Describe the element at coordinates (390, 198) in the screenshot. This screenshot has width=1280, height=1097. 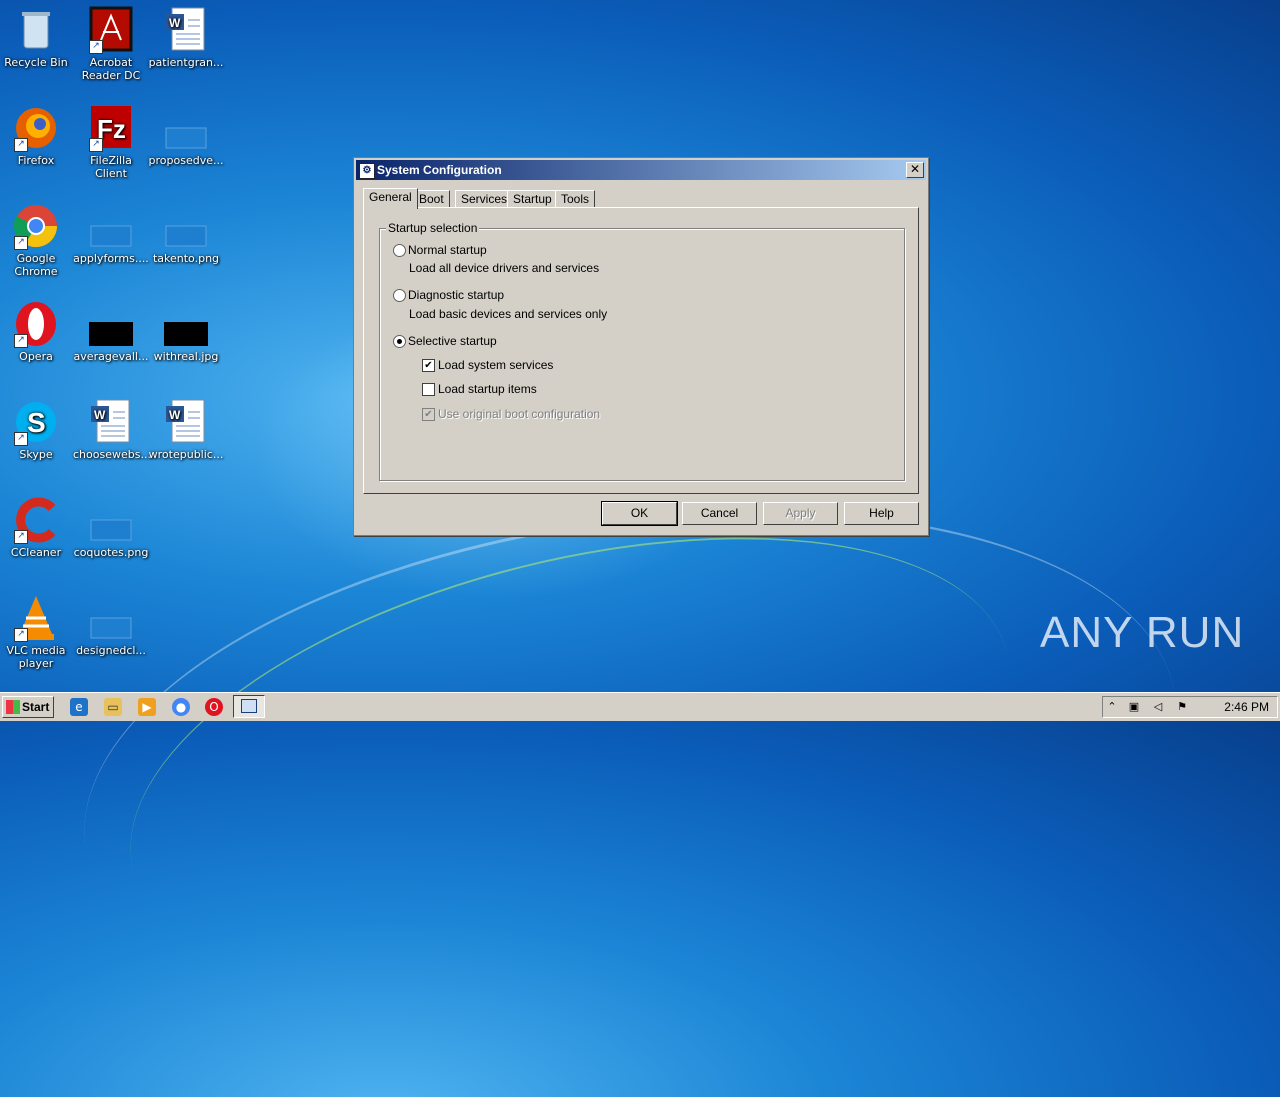
I see `tab-general: General` at that location.